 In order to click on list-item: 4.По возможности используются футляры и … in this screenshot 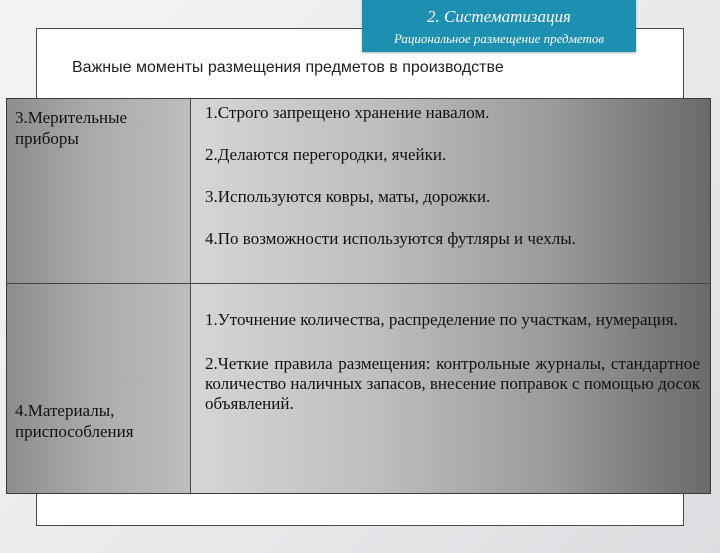, I will do `click(390, 238)`.